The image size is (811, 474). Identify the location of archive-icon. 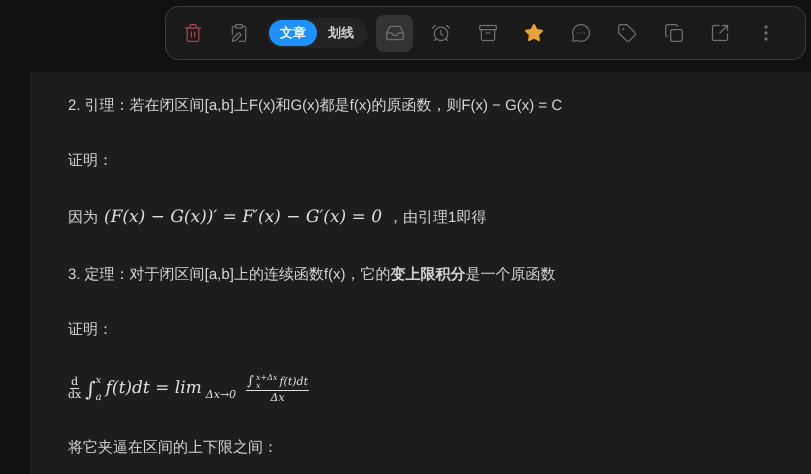
(488, 33).